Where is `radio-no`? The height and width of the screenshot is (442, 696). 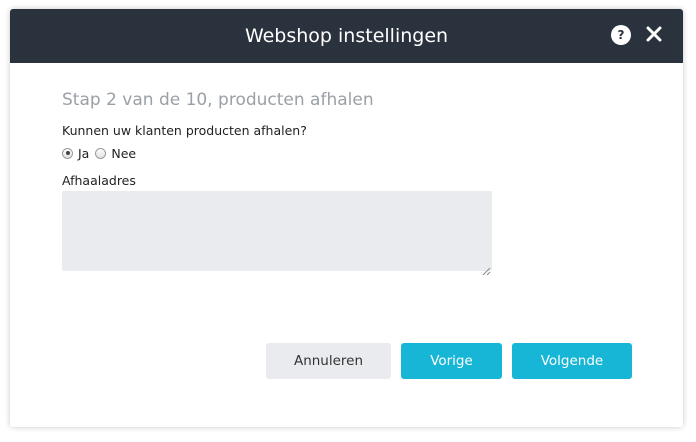 radio-no is located at coordinates (101, 153).